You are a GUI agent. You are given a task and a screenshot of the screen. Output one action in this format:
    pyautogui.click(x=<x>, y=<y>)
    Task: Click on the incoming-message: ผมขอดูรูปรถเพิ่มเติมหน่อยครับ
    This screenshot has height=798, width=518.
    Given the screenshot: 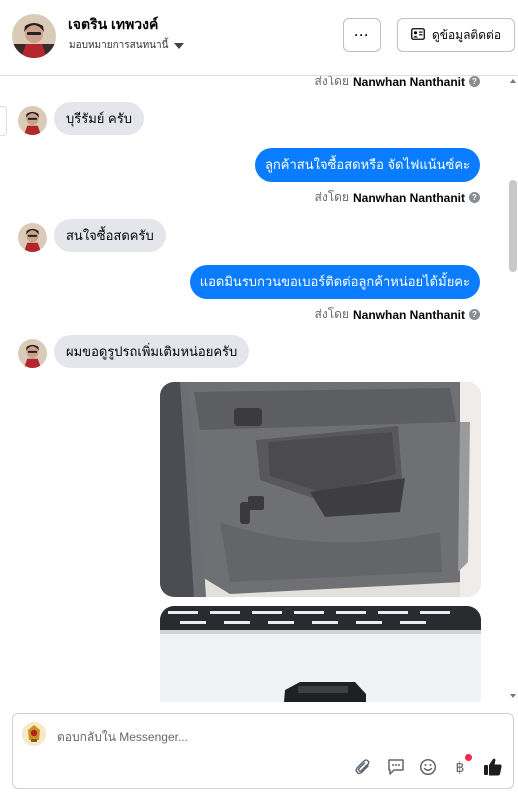 What is the action you would take?
    pyautogui.click(x=152, y=351)
    